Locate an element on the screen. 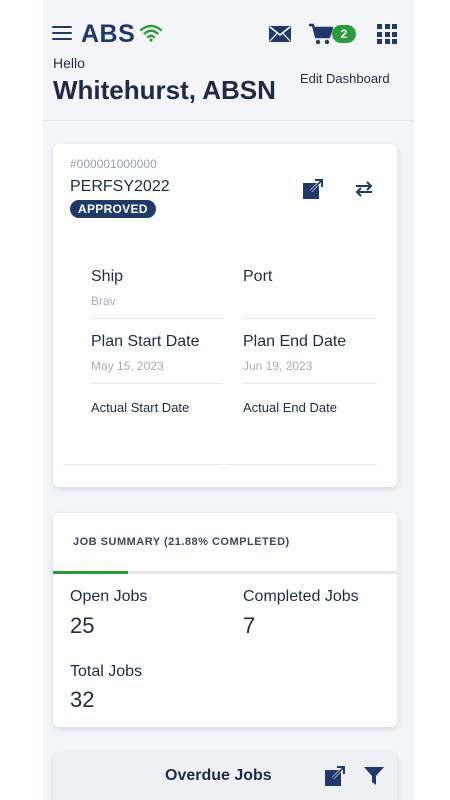  status-badge: APPROVED is located at coordinates (113, 209).